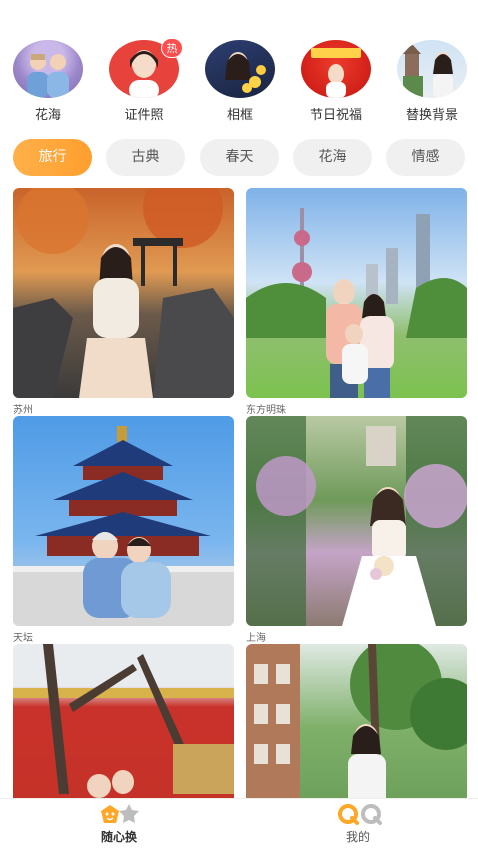 This screenshot has width=478, height=850. I want to click on category-label: 证件照, so click(144, 115).